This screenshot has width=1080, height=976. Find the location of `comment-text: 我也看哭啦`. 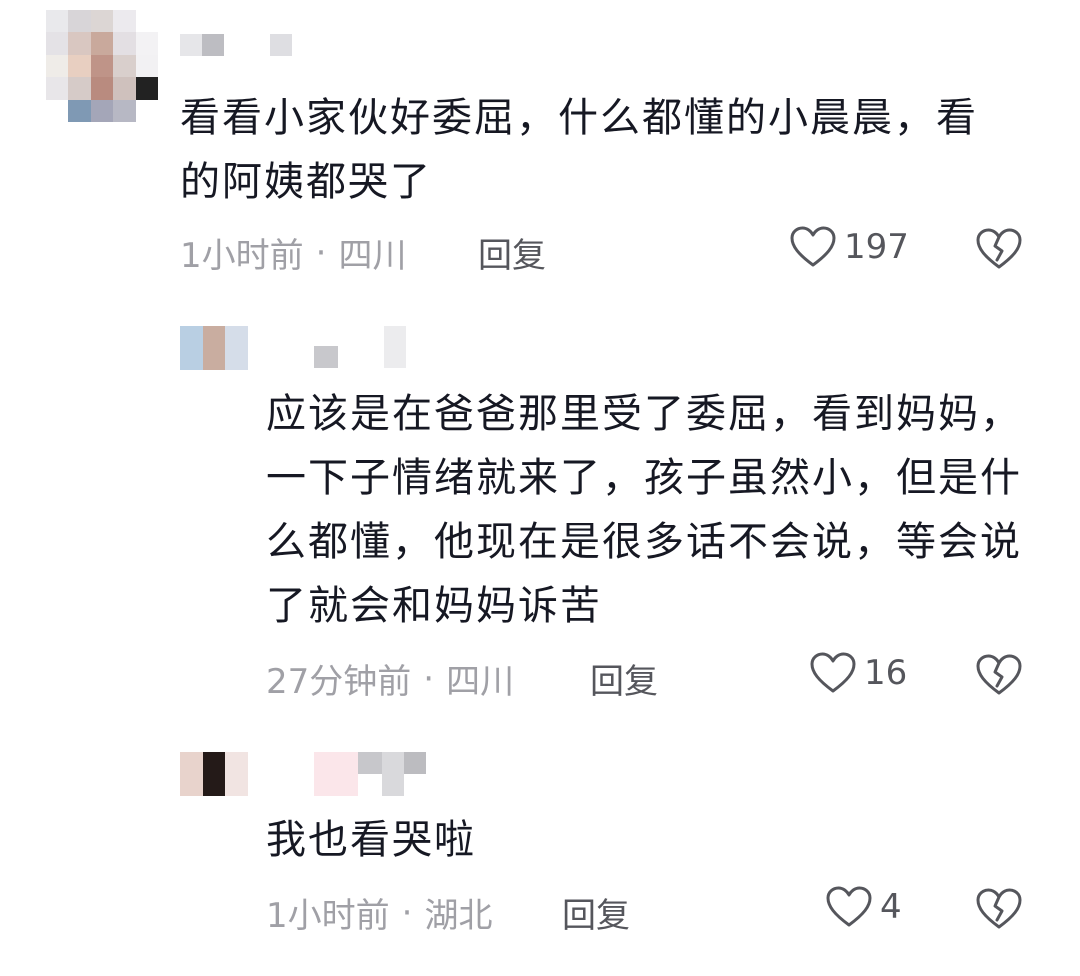

comment-text: 我也看哭啦 is located at coordinates (371, 840).